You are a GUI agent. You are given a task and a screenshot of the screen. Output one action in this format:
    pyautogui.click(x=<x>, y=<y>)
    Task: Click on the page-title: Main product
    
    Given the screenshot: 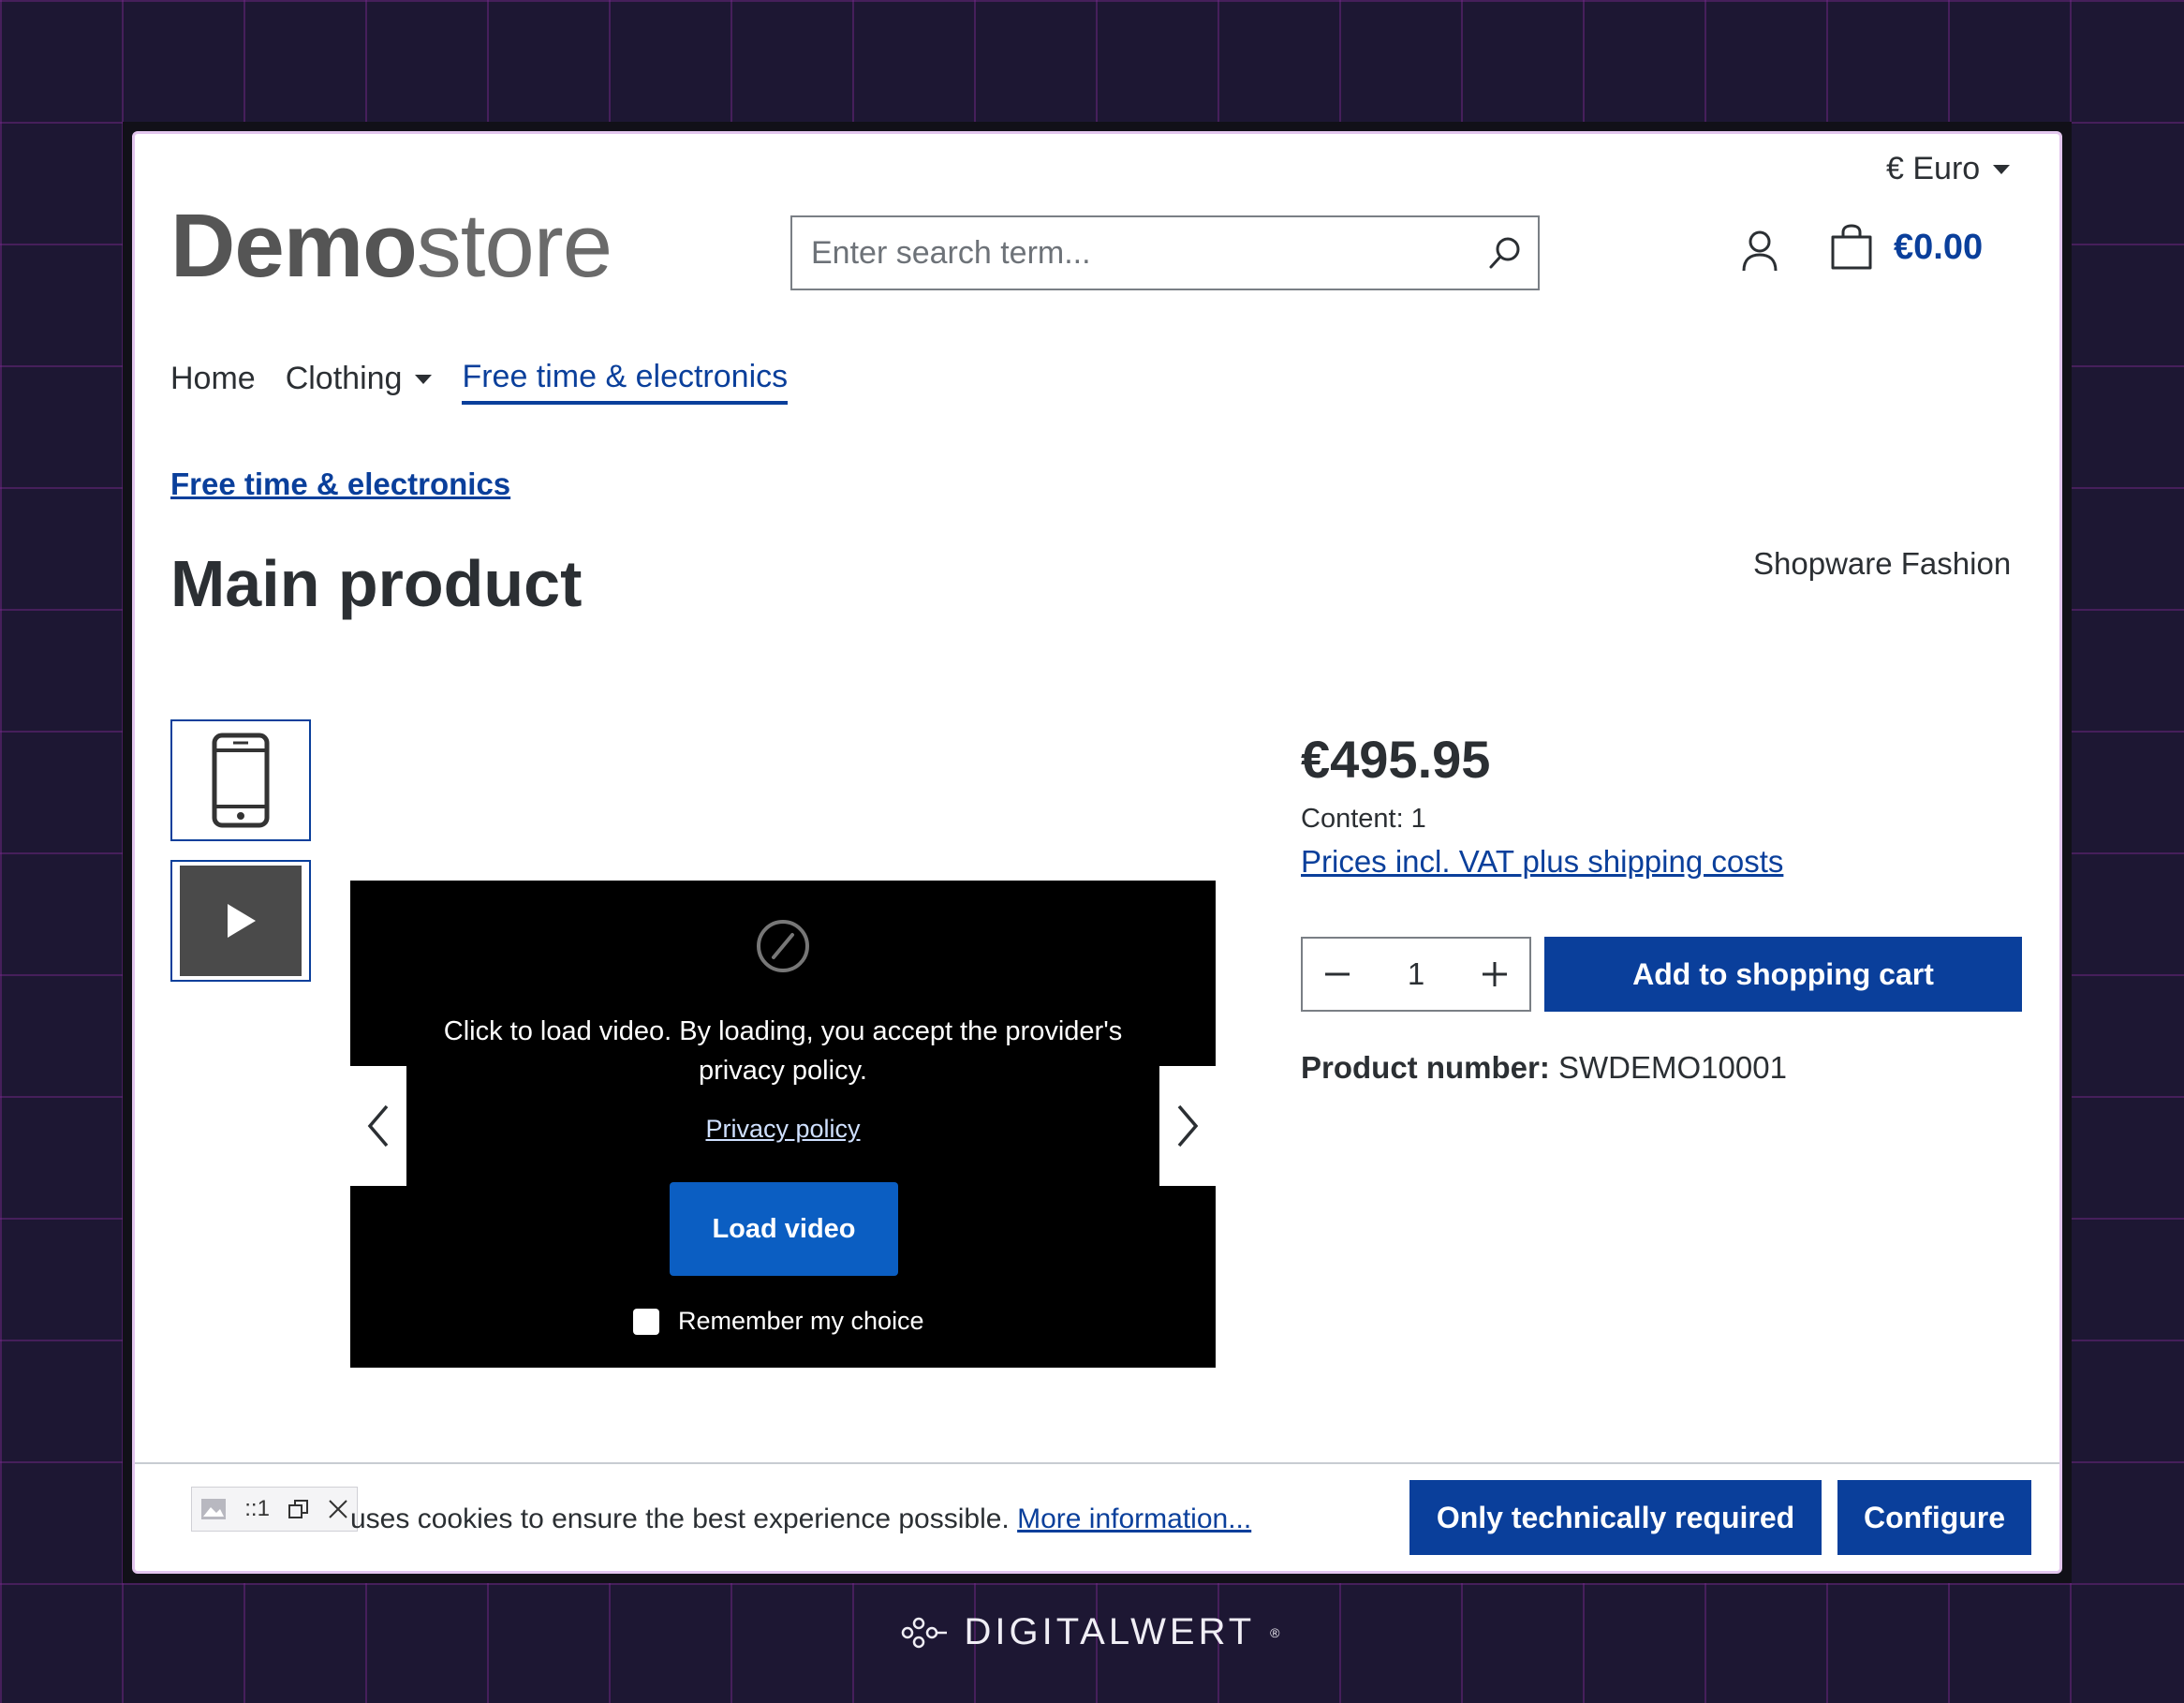 What is the action you would take?
    pyautogui.click(x=376, y=583)
    